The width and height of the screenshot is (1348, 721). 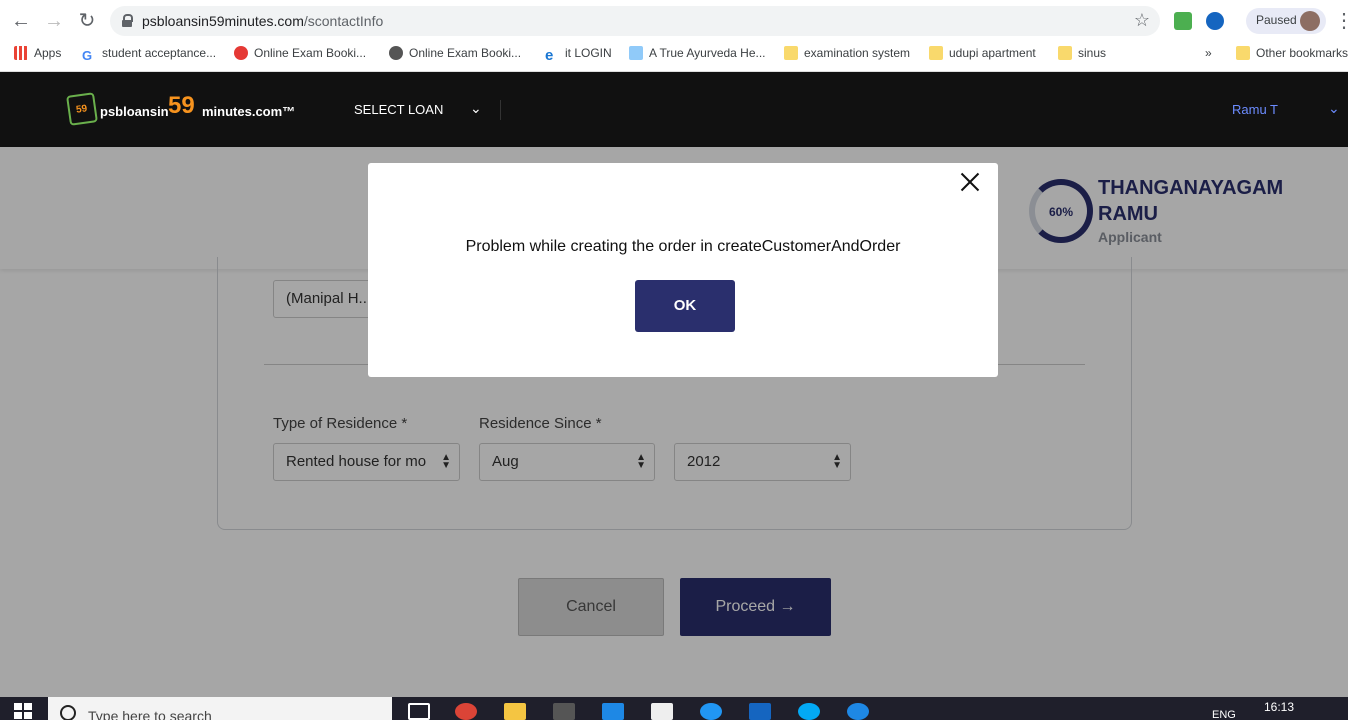 I want to click on globe-icon, so click(x=396, y=53).